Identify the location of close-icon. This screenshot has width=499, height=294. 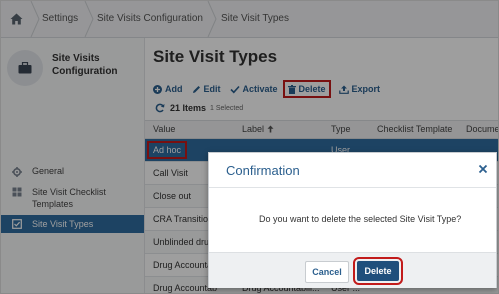
(483, 169).